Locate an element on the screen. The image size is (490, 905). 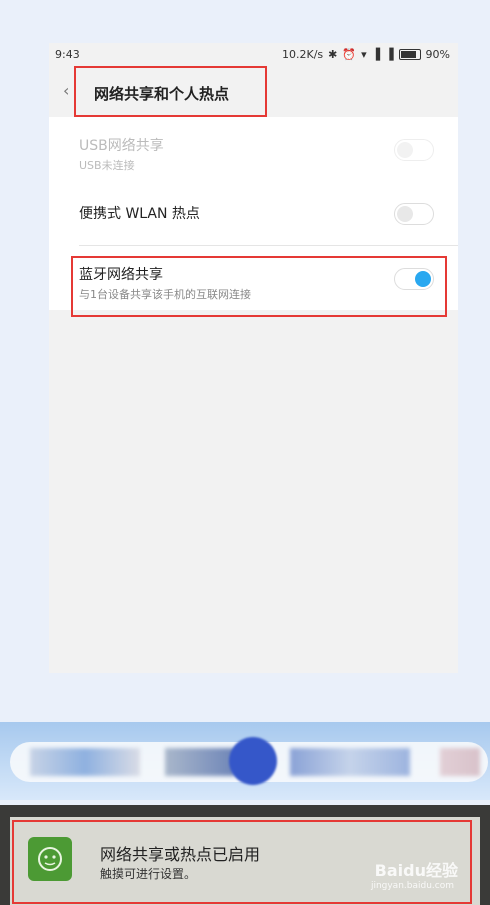
status-bar: 9:43 10.2K/s ✱ ⏰ ▾ ▐ ▐ 90% is located at coordinates (253, 55).